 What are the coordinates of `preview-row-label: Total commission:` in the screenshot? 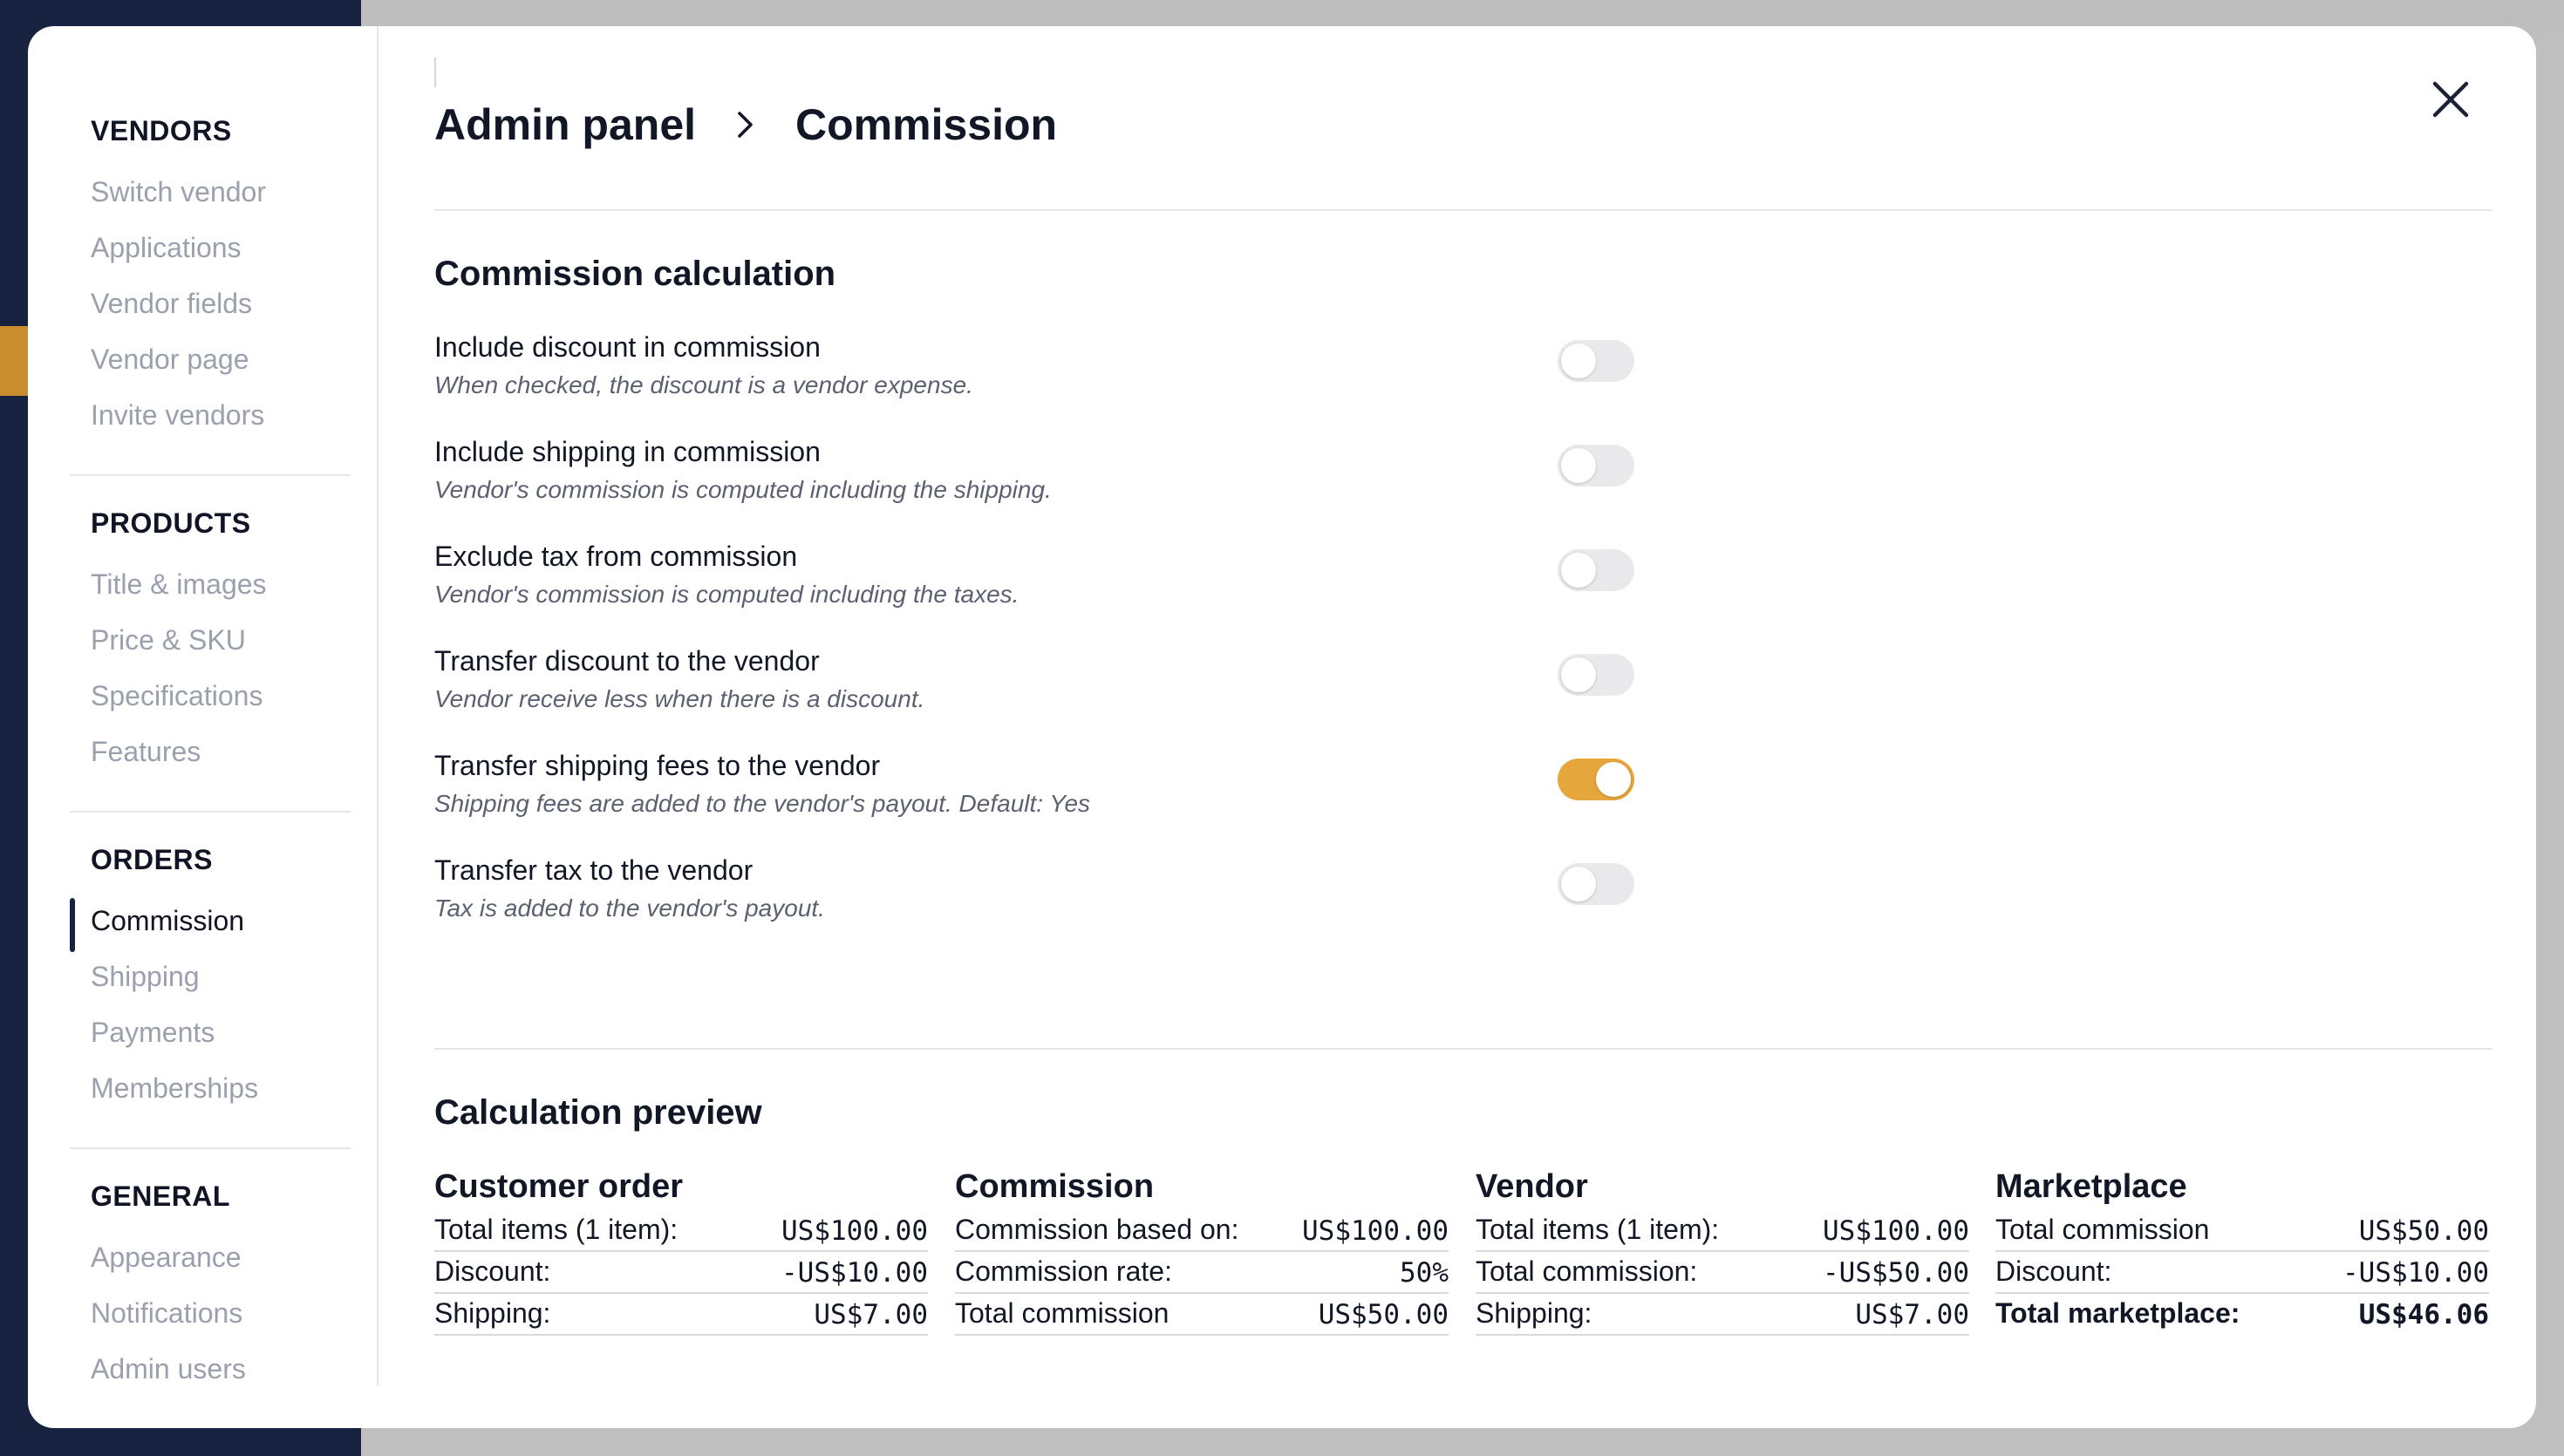 It's located at (1587, 1271).